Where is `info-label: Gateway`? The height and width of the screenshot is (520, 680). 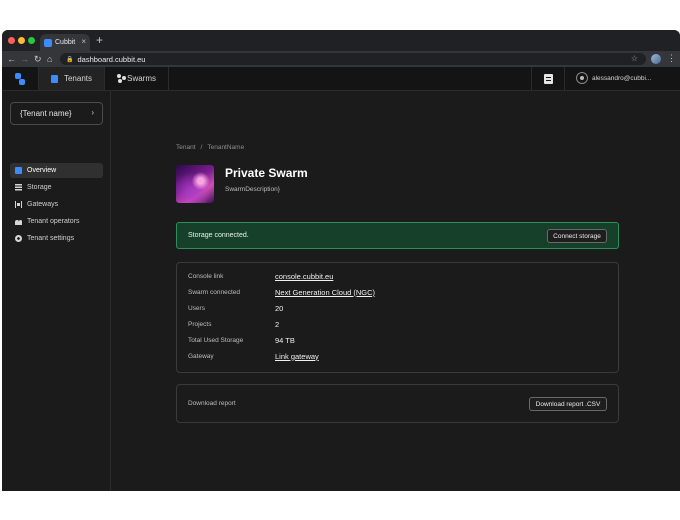 info-label: Gateway is located at coordinates (201, 356).